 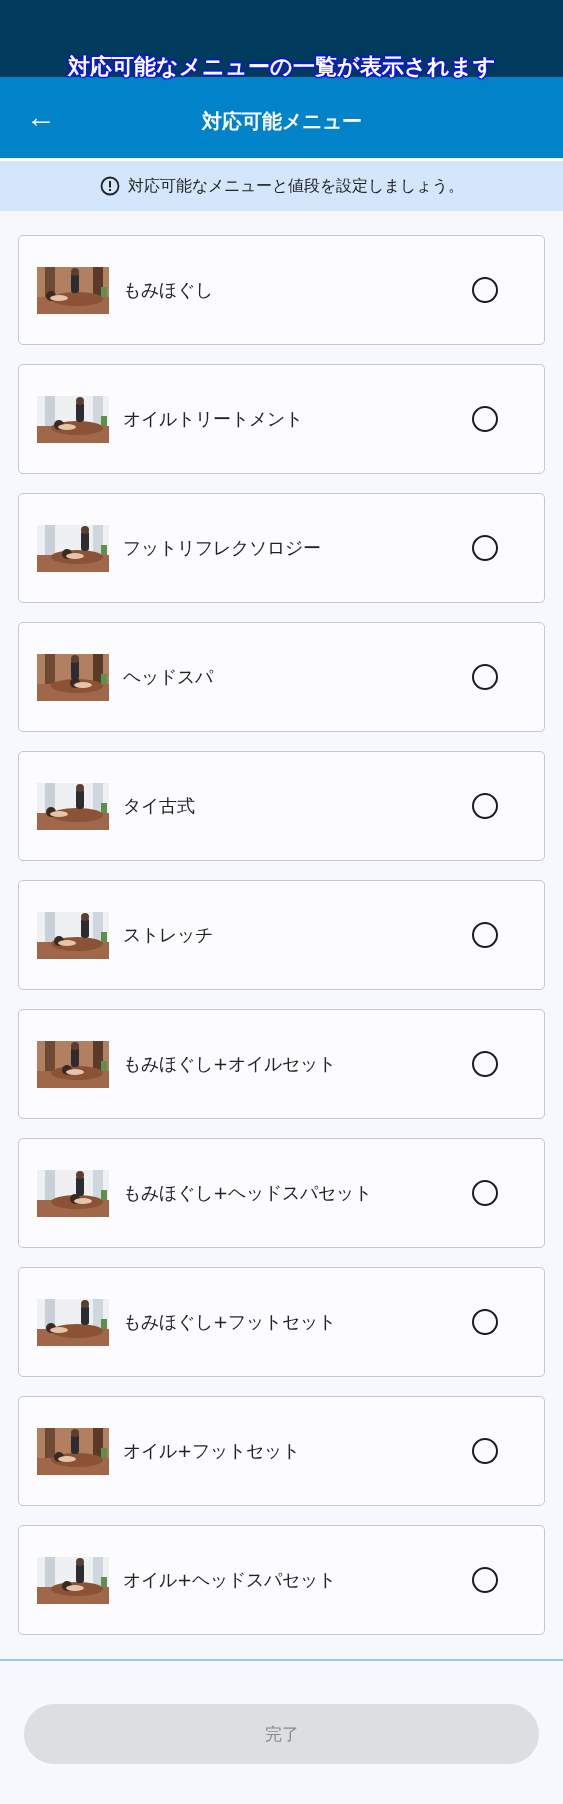 What do you see at coordinates (168, 290) in the screenshot?
I see `menu-label: もみほぐし` at bounding box center [168, 290].